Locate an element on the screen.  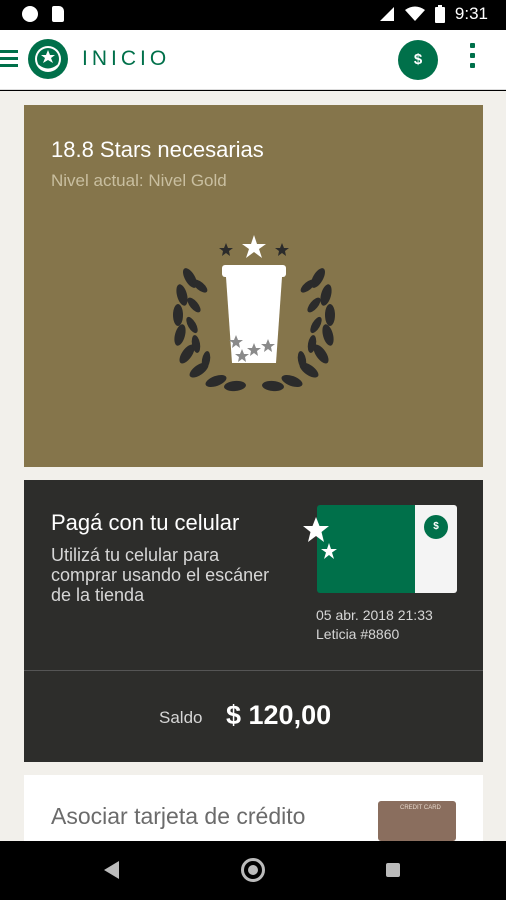
home-icon is located at coordinates (253, 870).